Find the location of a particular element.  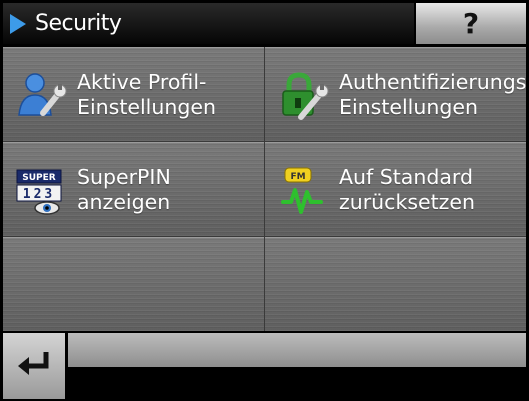

tile-active-profile-settings: Aktive Profil- Einstellungen is located at coordinates (133, 94).